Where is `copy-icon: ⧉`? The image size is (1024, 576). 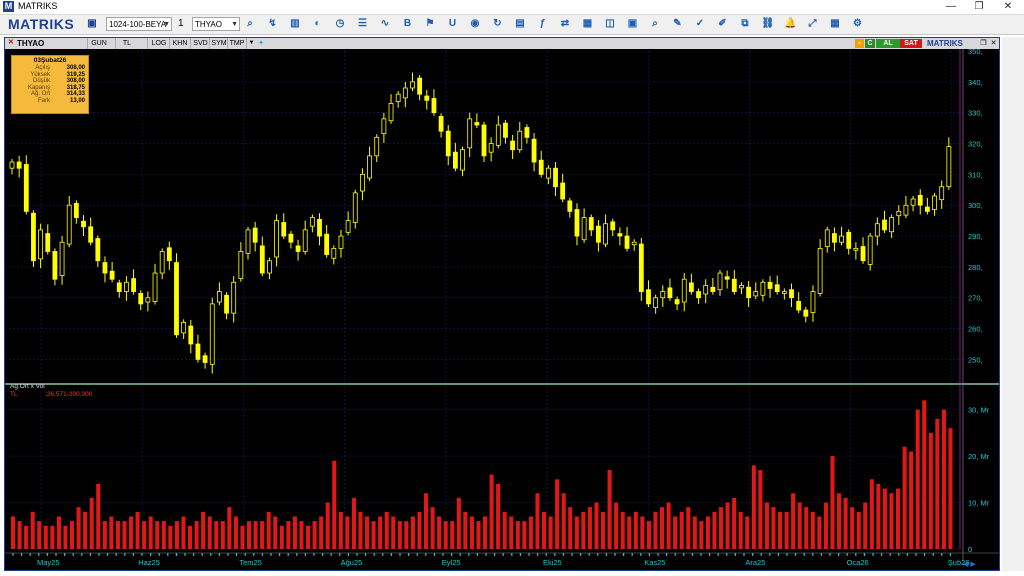 copy-icon: ⧉ is located at coordinates (745, 24).